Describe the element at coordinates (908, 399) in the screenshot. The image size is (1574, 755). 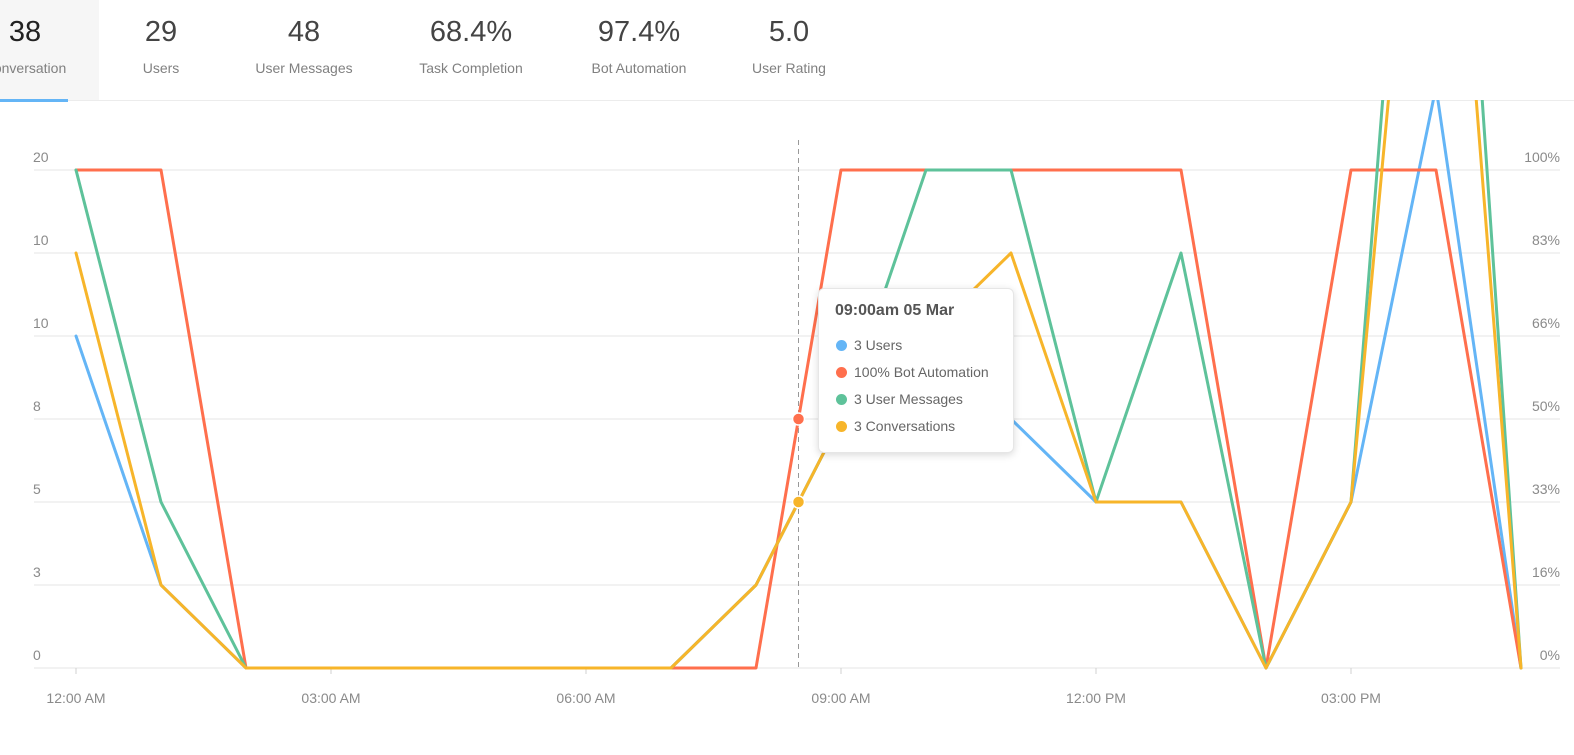
I see `tooltip-row-text: 3 User Messages` at that location.